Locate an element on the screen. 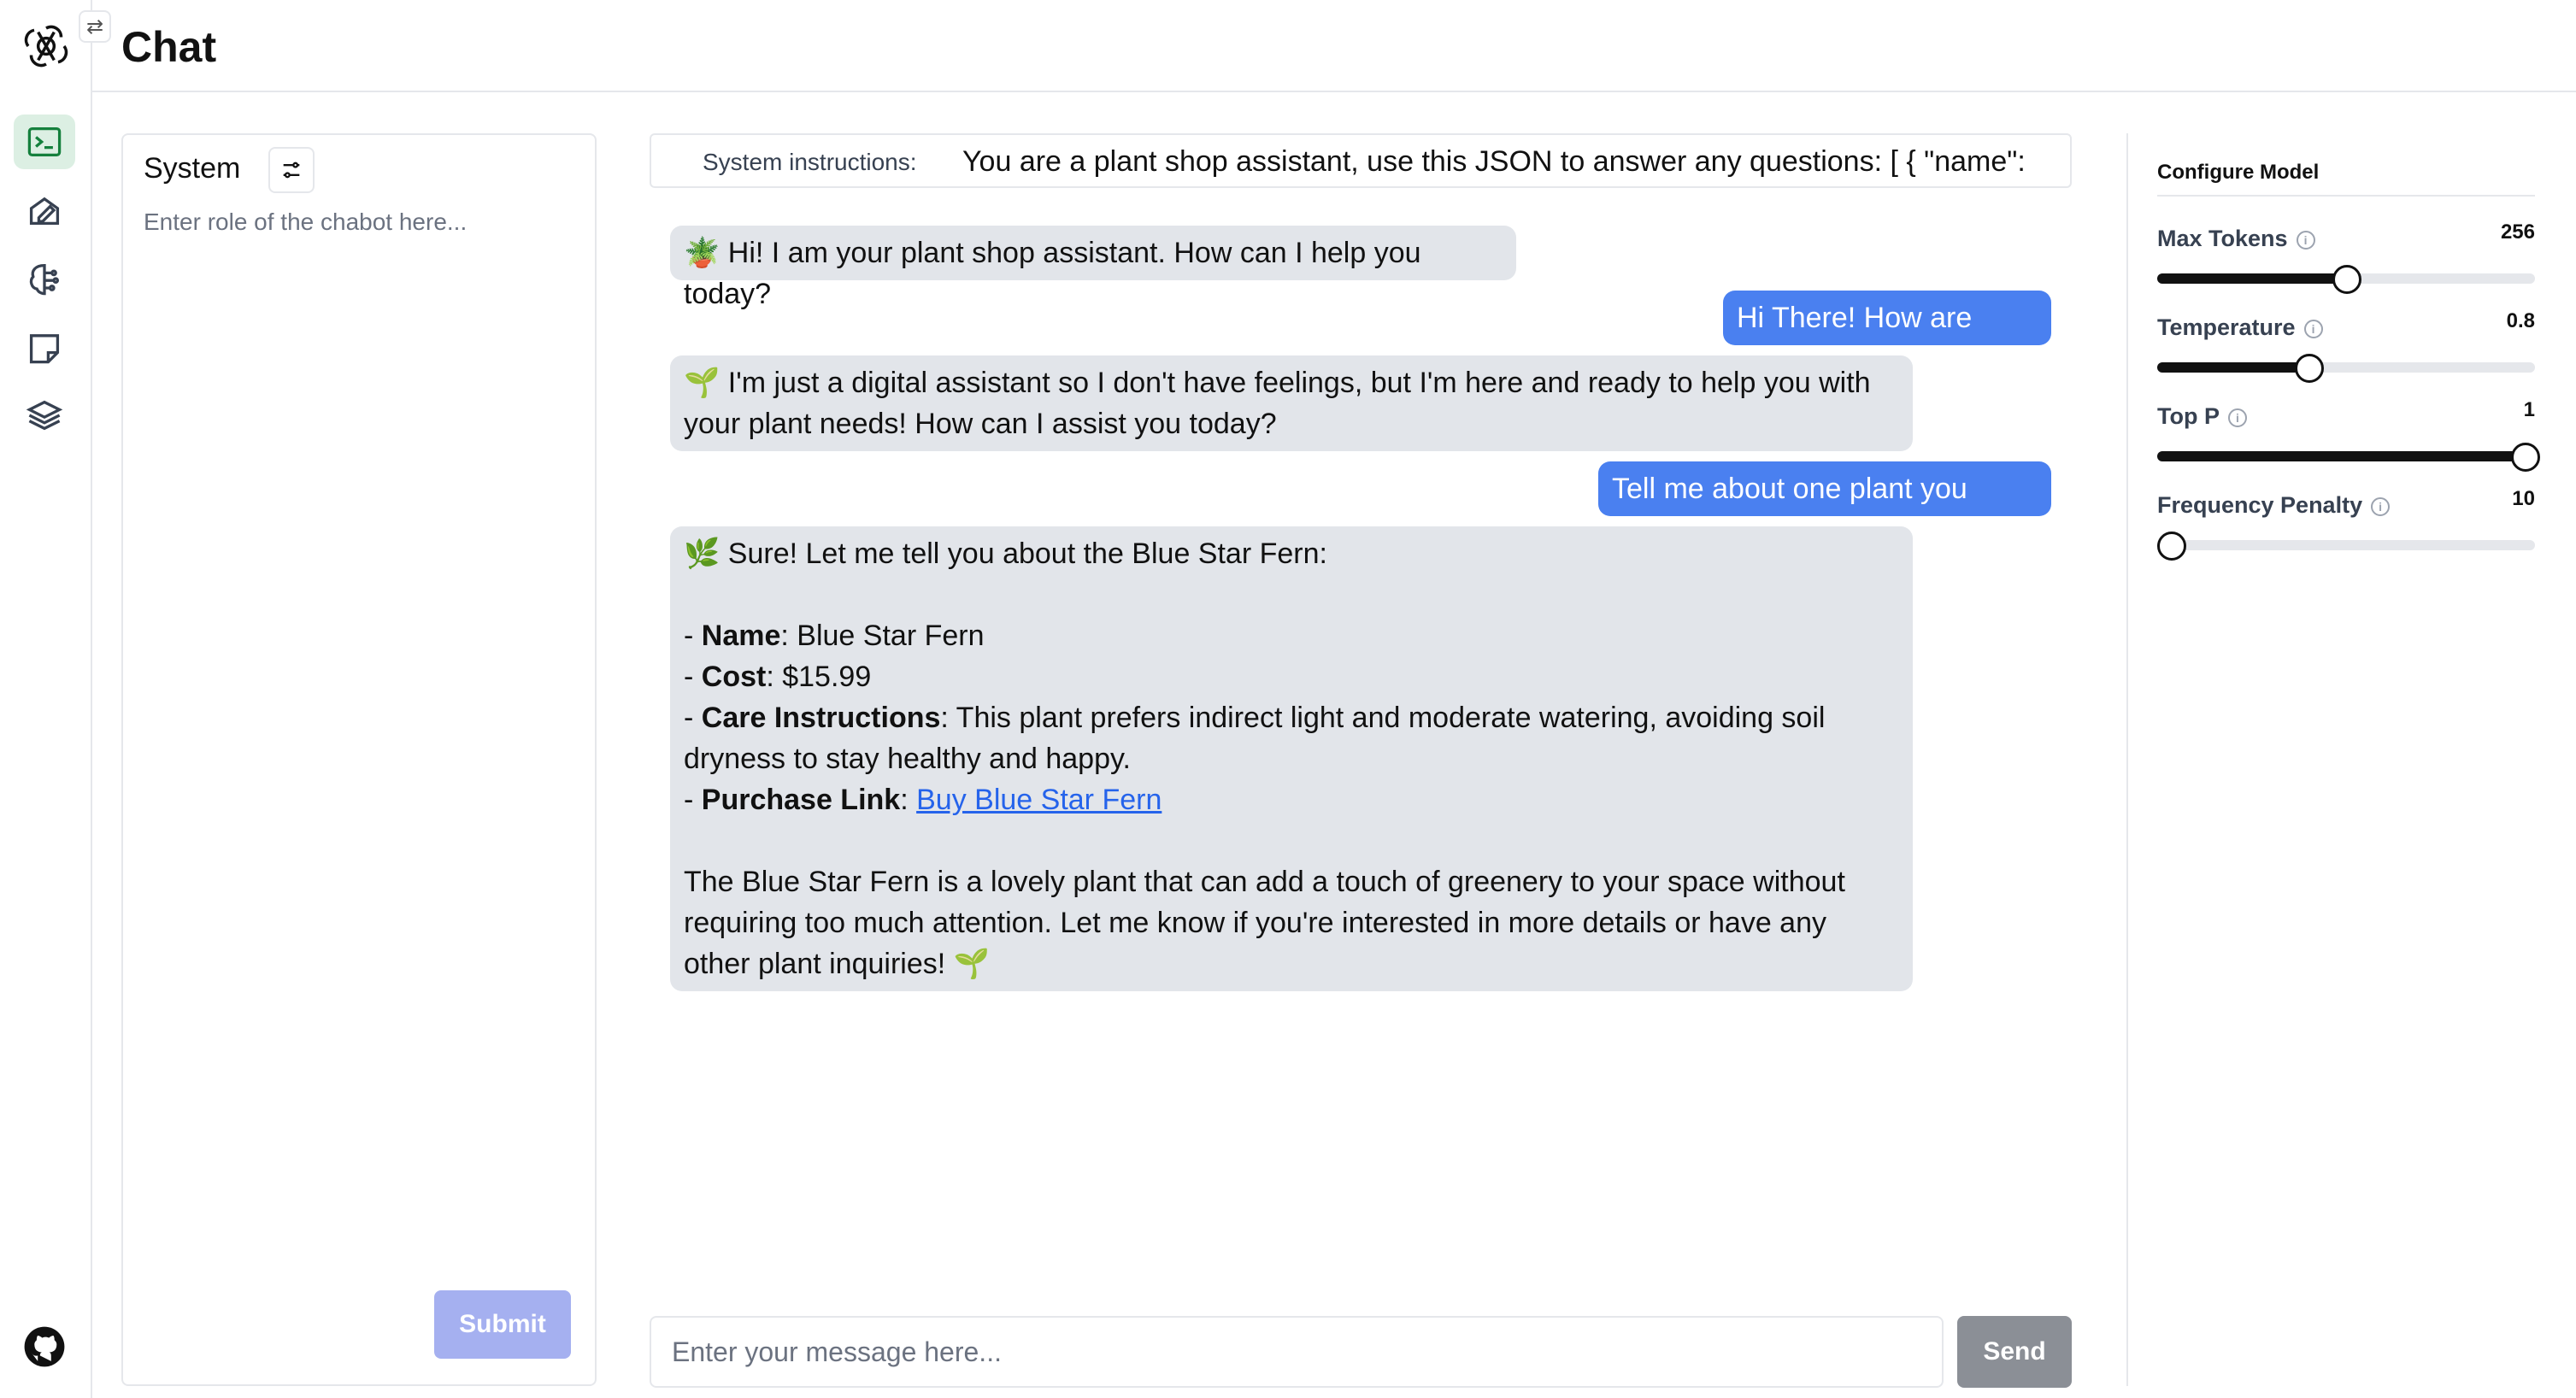 The image size is (2576, 1398). param-label: Temperature i is located at coordinates (2240, 327).